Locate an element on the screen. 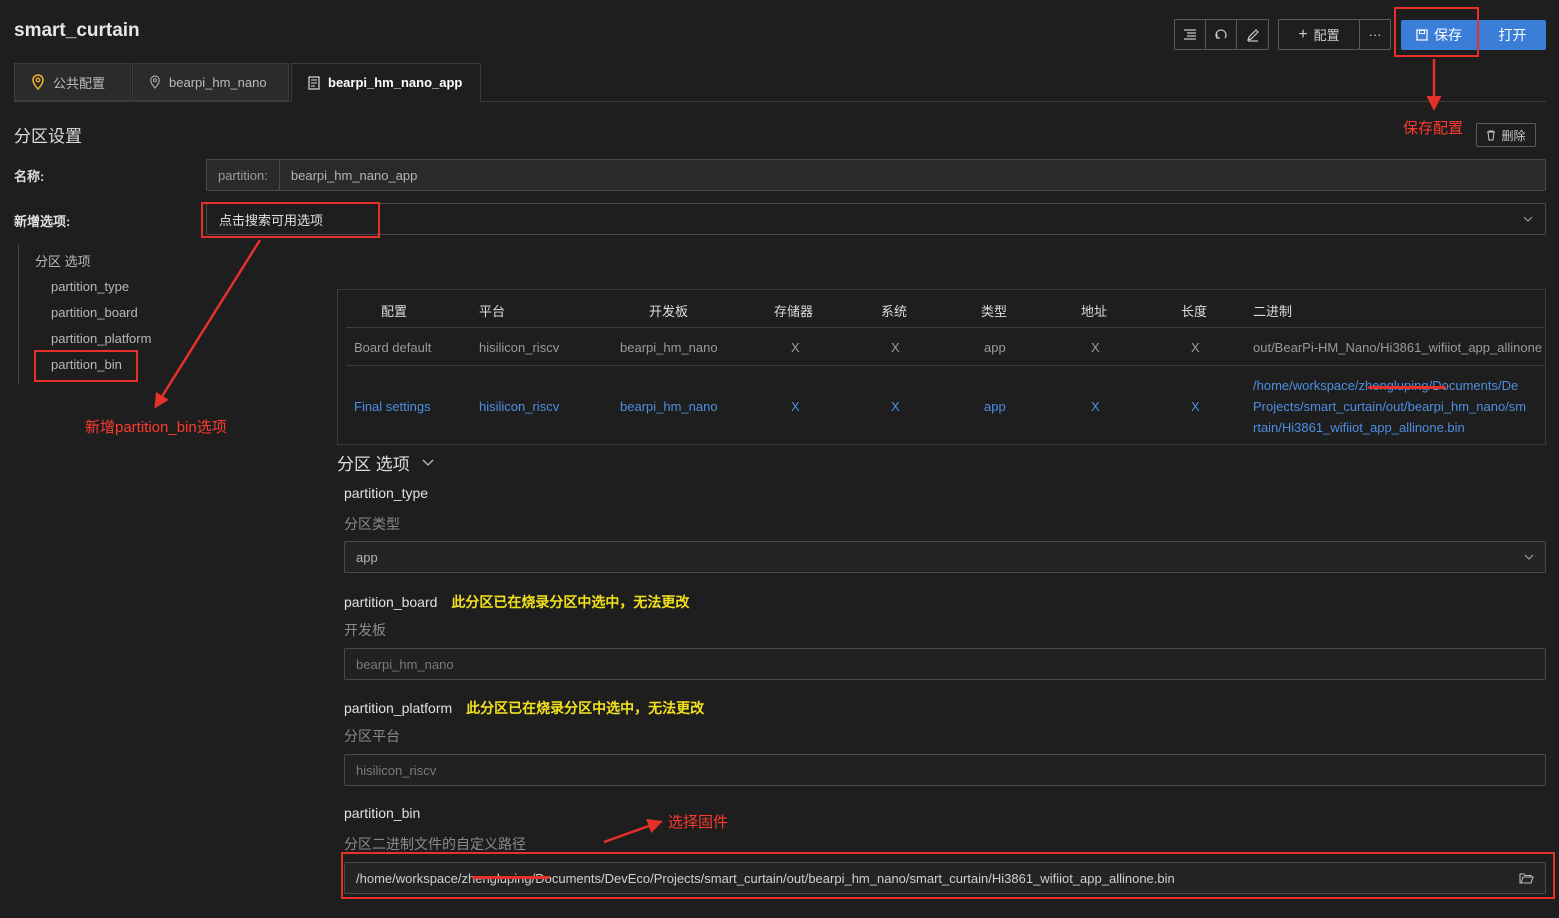 The height and width of the screenshot is (918, 1559). annotation-select-firmware: 选择固件 is located at coordinates (698, 822).